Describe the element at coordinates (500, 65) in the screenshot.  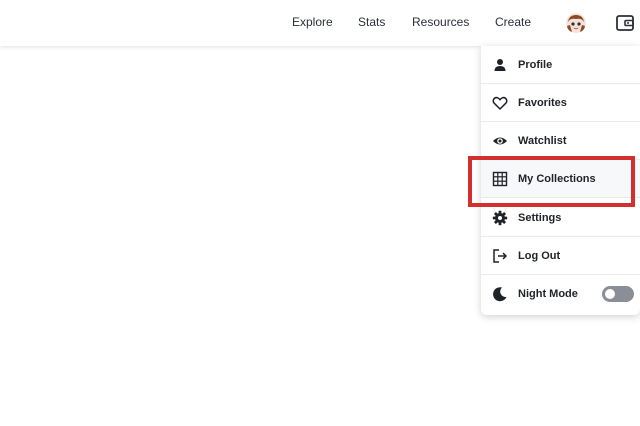
I see `person-icon` at that location.